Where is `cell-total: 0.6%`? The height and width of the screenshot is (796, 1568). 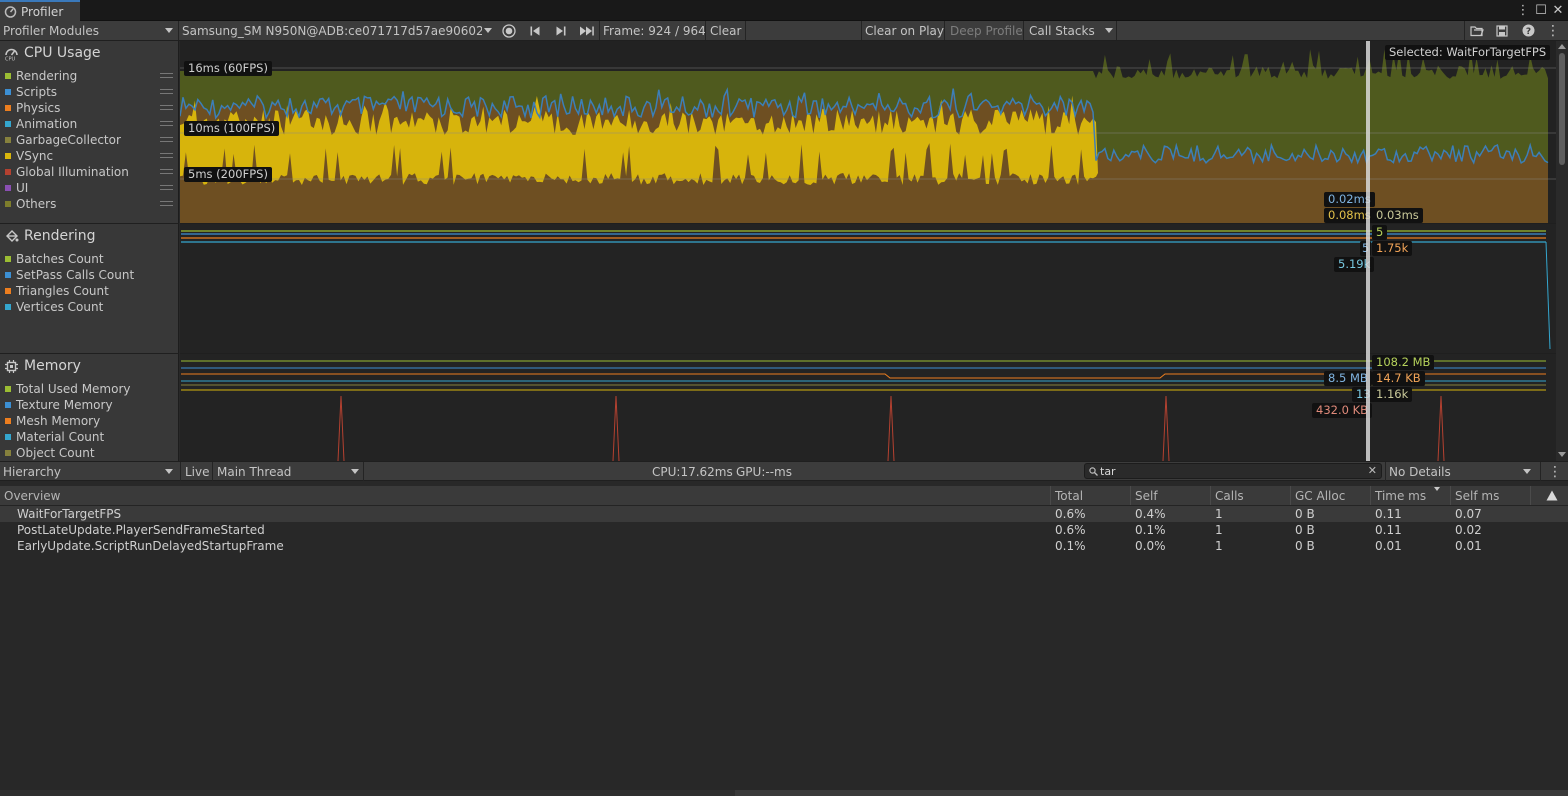 cell-total: 0.6% is located at coordinates (1070, 530).